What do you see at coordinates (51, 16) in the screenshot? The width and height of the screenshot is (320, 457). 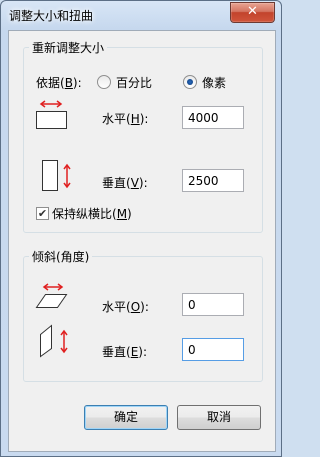 I see `window-title: 调整大小和扭曲` at bounding box center [51, 16].